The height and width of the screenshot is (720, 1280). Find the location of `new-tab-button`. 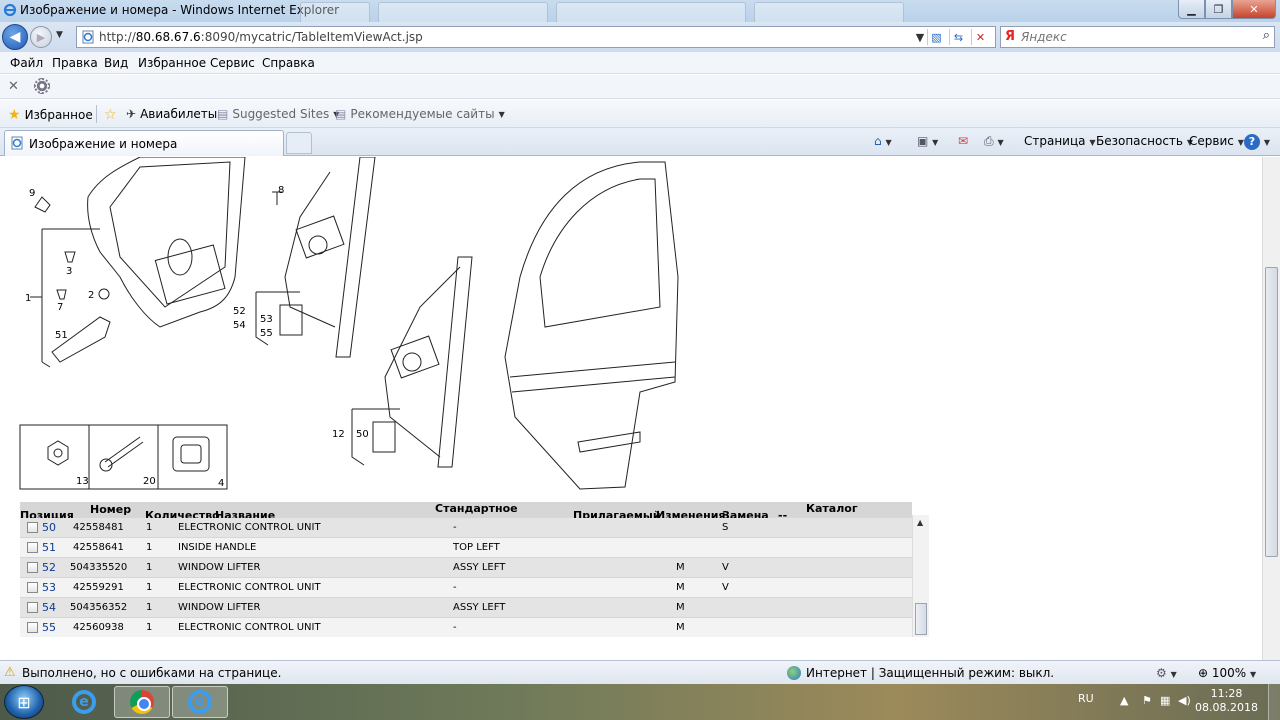

new-tab-button is located at coordinates (299, 143).